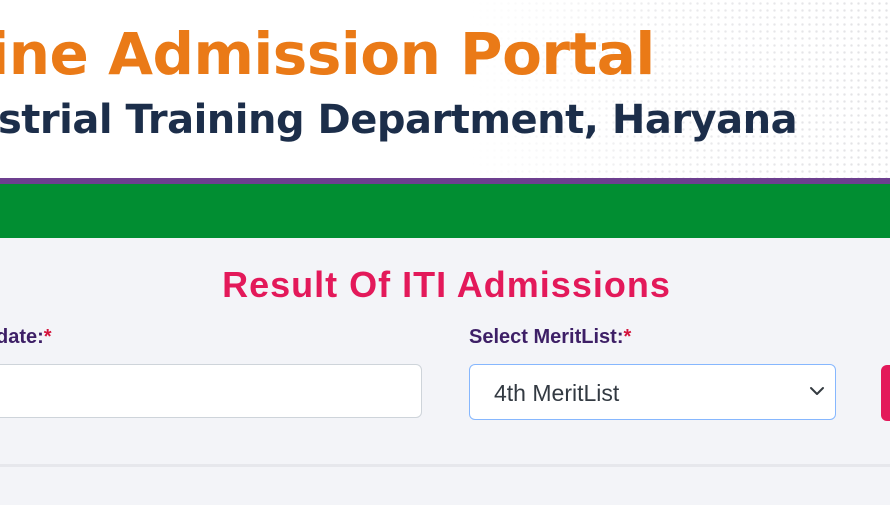 This screenshot has width=890, height=505. What do you see at coordinates (445, 486) in the screenshot?
I see `lower-area` at bounding box center [445, 486].